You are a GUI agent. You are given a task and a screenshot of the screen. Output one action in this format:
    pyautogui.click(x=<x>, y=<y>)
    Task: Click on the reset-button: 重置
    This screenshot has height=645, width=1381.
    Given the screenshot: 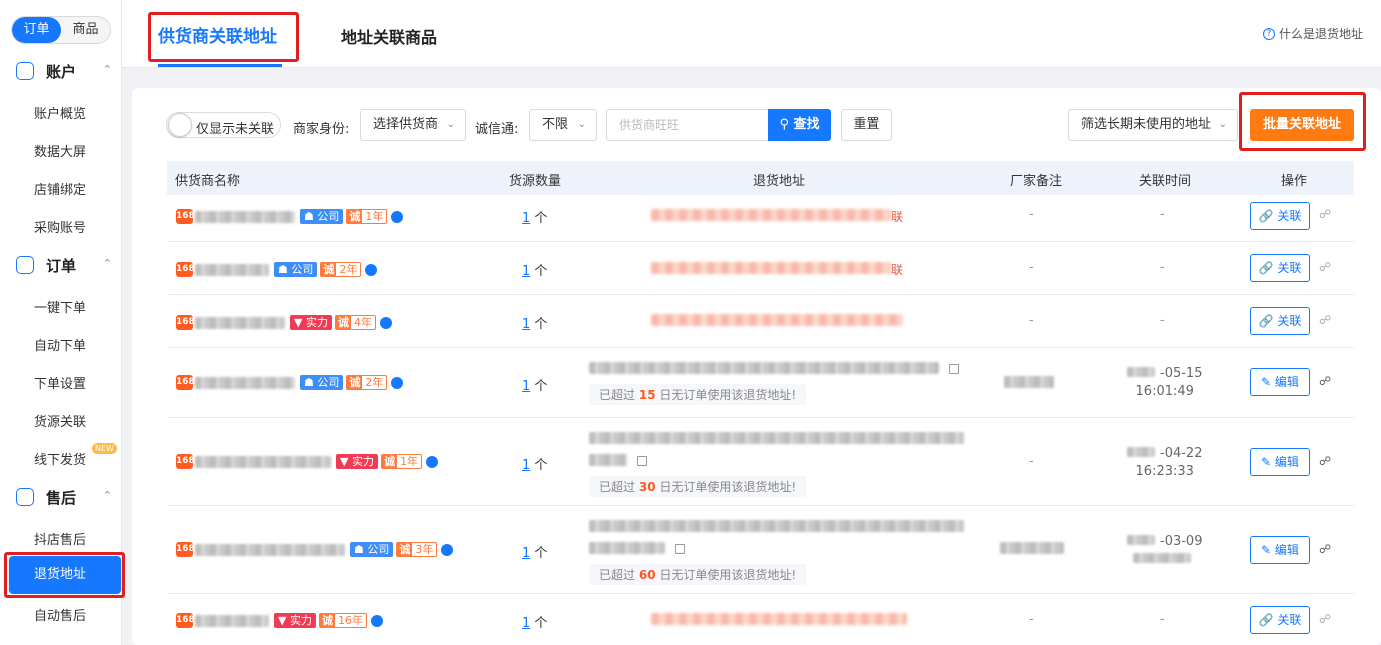 What is the action you would take?
    pyautogui.click(x=866, y=125)
    